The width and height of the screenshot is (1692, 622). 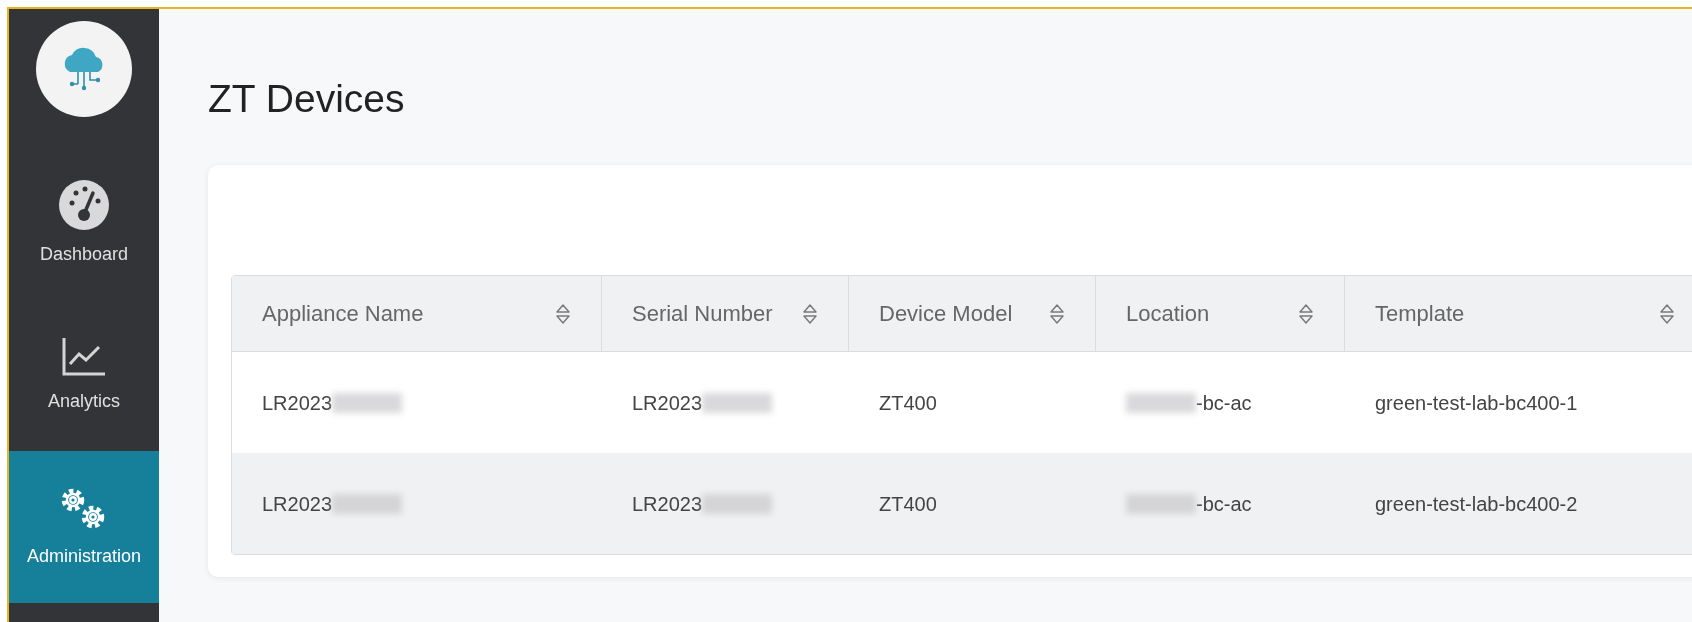 I want to click on column-header: Template, so click(x=1518, y=313).